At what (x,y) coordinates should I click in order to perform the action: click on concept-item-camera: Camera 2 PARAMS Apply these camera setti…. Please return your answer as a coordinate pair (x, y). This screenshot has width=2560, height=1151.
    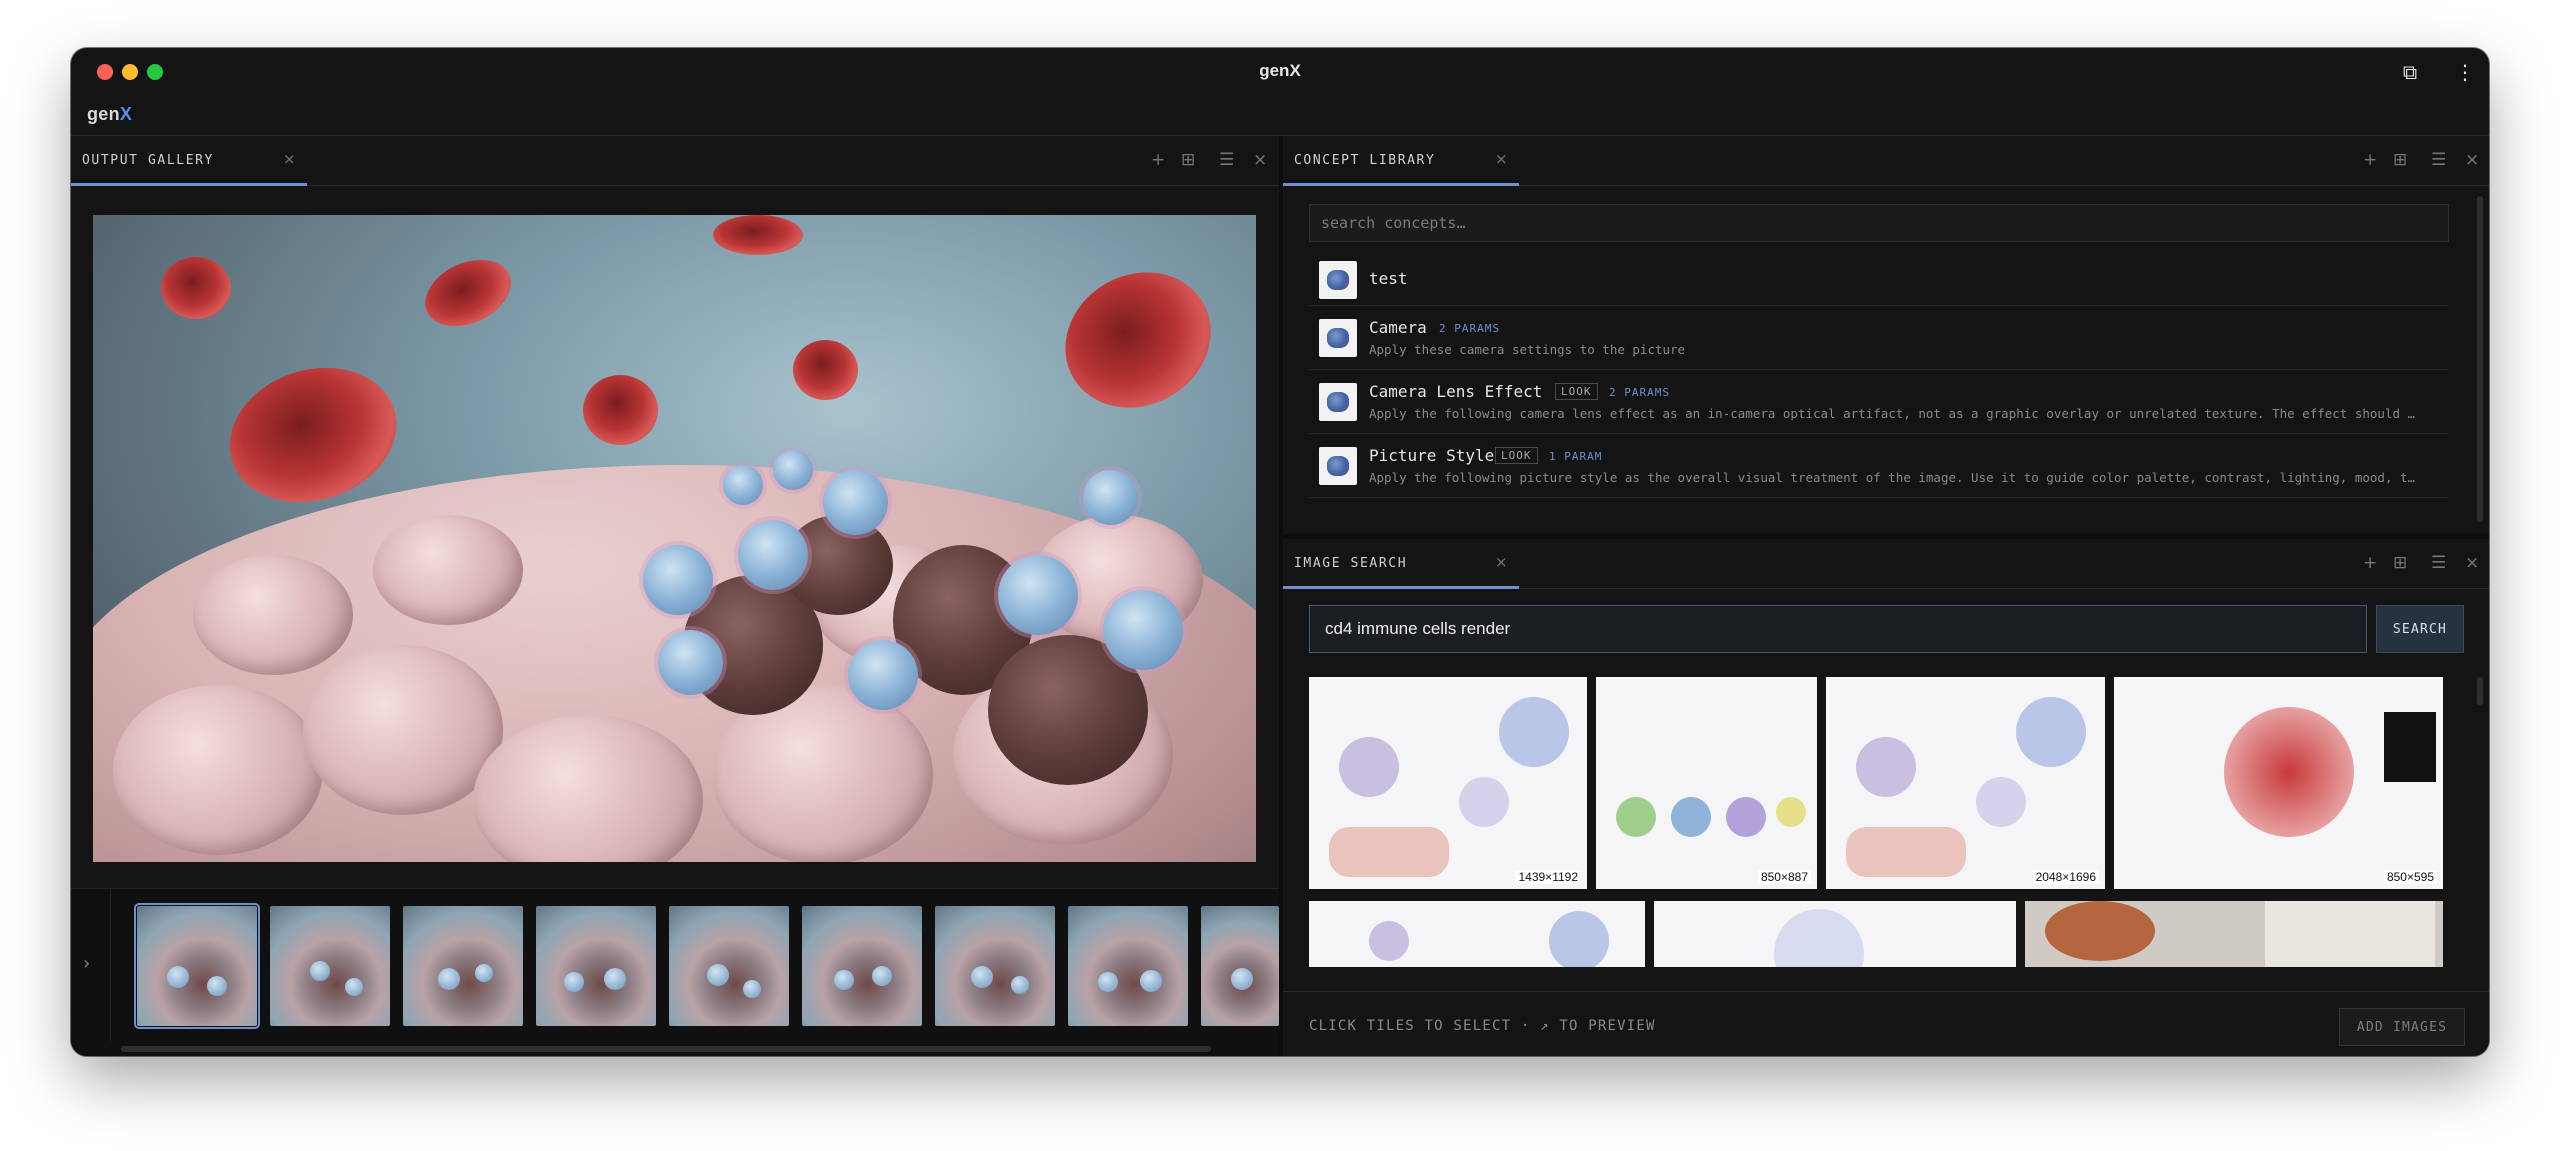
    Looking at the image, I should click on (1879, 338).